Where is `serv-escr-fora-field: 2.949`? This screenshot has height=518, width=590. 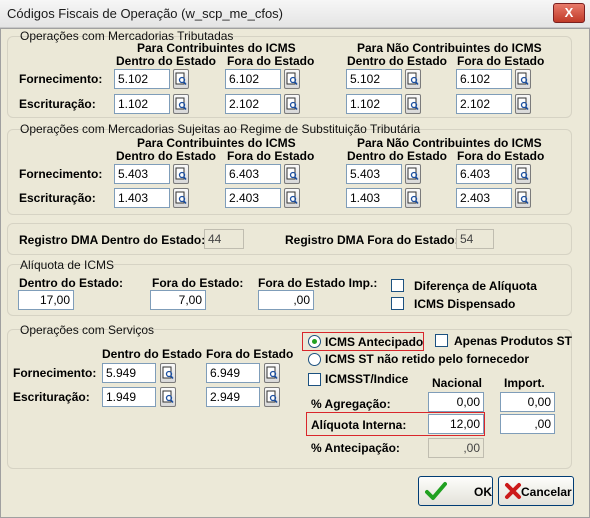 serv-escr-fora-field: 2.949 is located at coordinates (233, 397).